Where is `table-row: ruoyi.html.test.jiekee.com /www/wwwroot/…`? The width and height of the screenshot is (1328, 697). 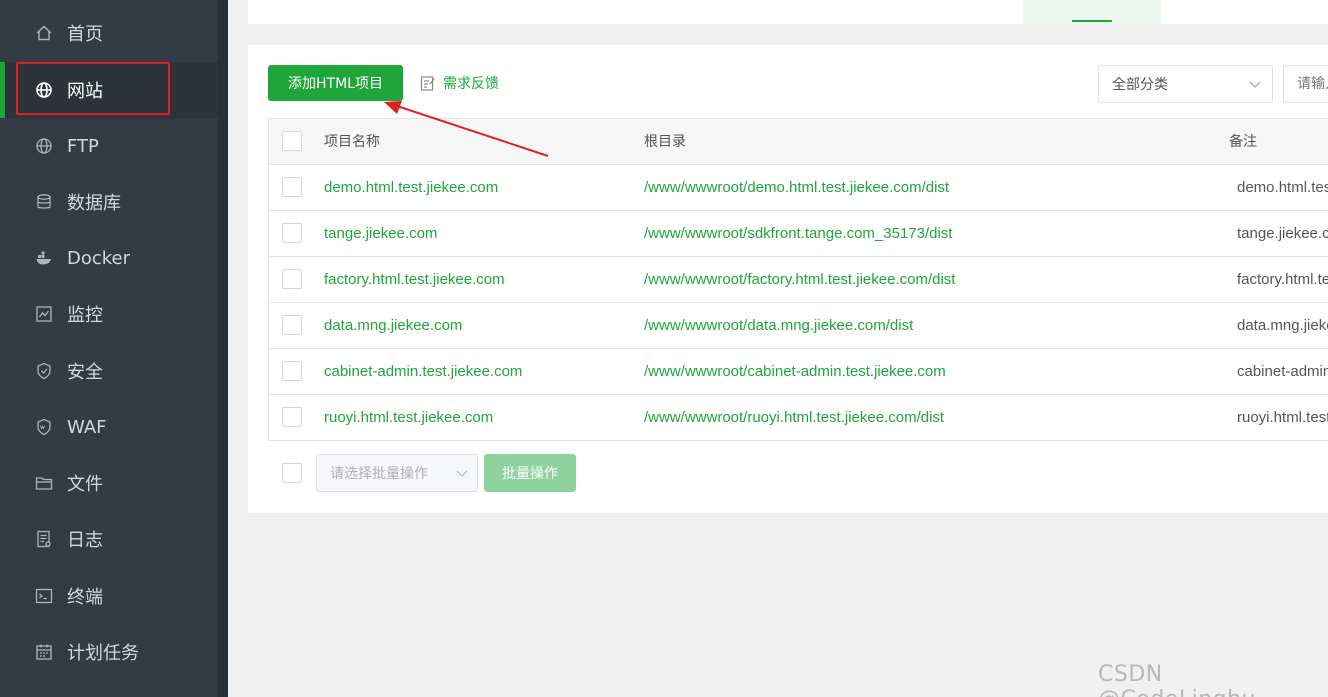 table-row: ruoyi.html.test.jiekee.com /www/wwwroot/… is located at coordinates (798, 418).